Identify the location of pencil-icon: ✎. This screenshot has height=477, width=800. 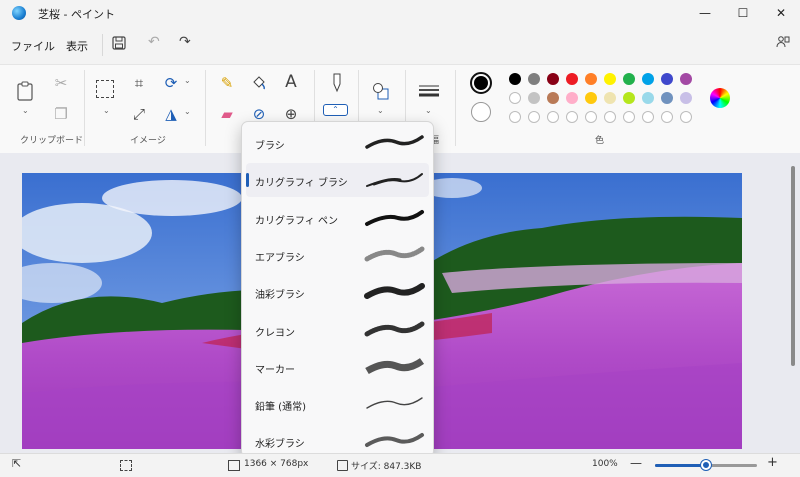
(227, 83).